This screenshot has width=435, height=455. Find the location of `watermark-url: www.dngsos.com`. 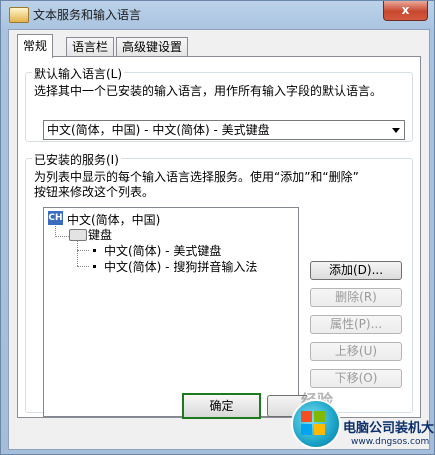

watermark-url: www.dngsos.com is located at coordinates (390, 442).